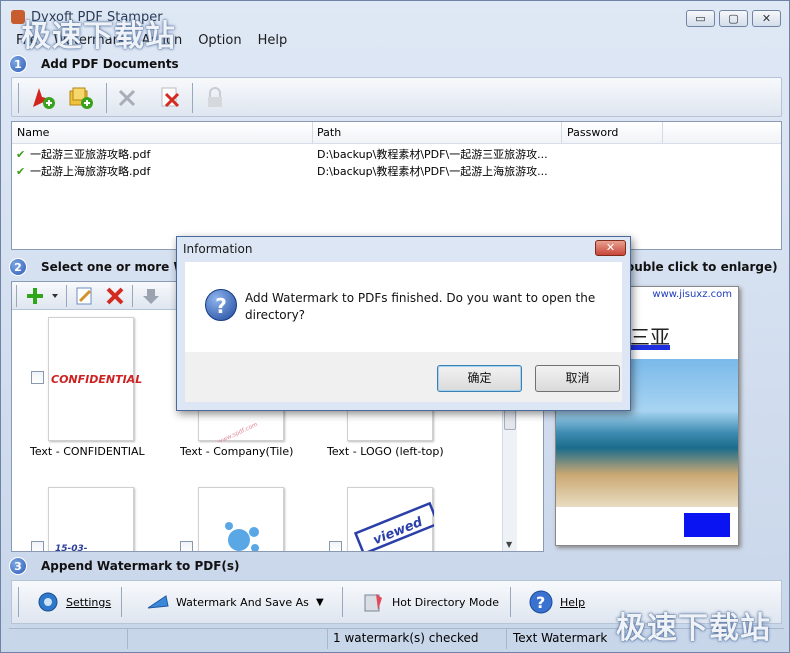  I want to click on gear-icon, so click(48, 602).